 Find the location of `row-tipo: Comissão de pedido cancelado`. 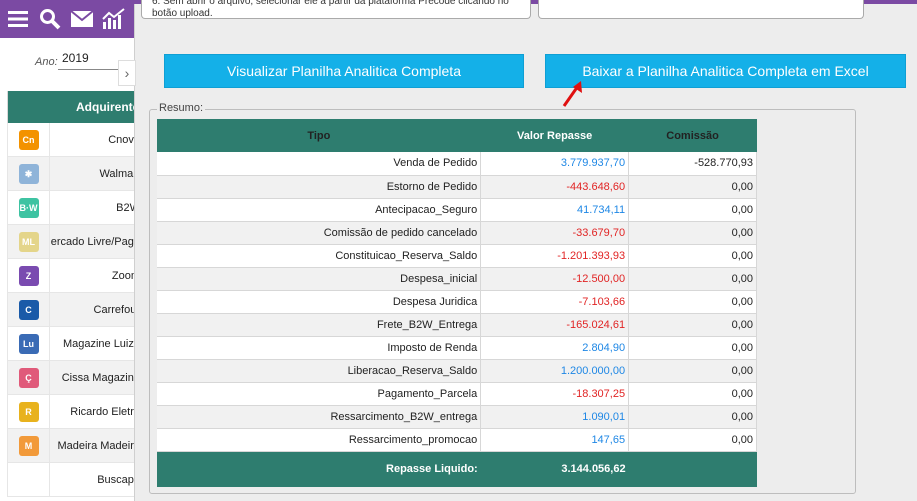

row-tipo: Comissão de pedido cancelado is located at coordinates (319, 233).